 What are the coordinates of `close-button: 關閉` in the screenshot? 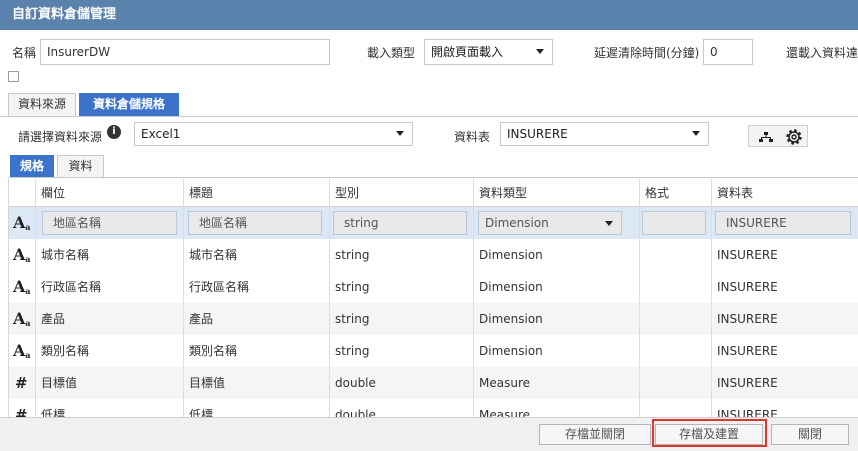 It's located at (810, 434).